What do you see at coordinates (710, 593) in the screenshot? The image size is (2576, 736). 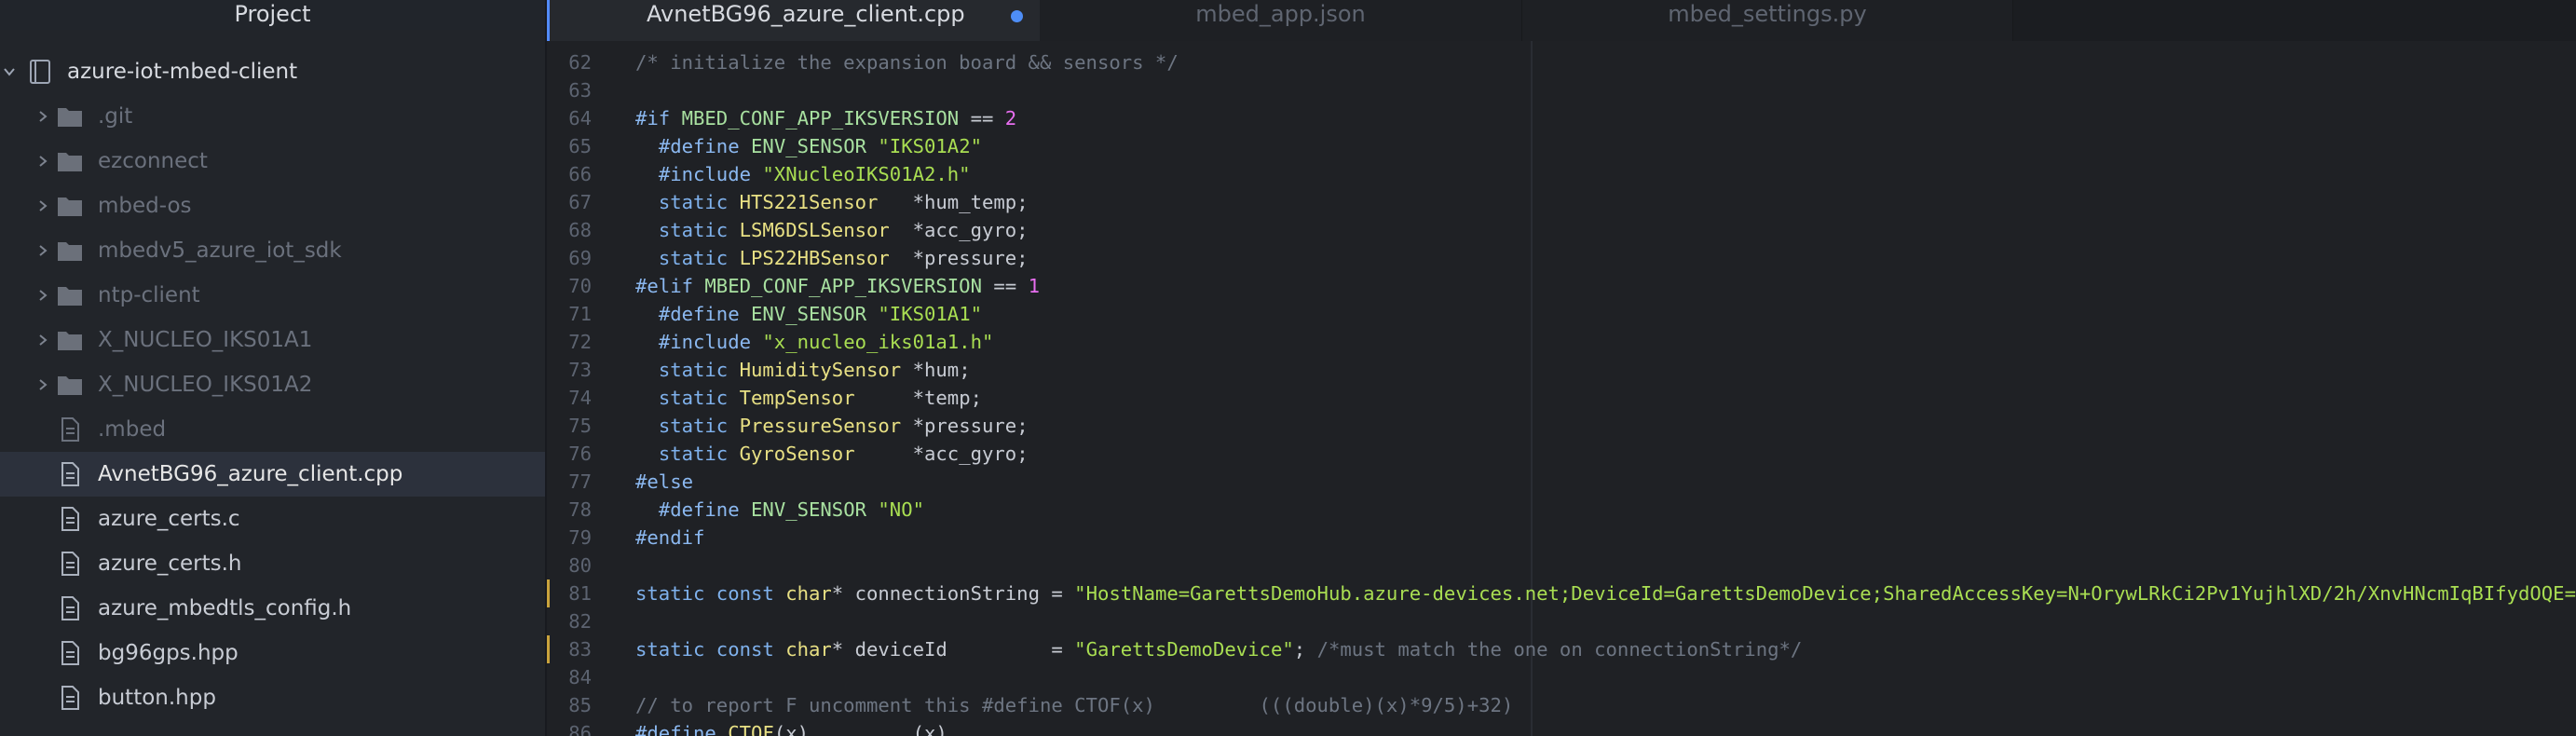 I see `code-token: static const` at bounding box center [710, 593].